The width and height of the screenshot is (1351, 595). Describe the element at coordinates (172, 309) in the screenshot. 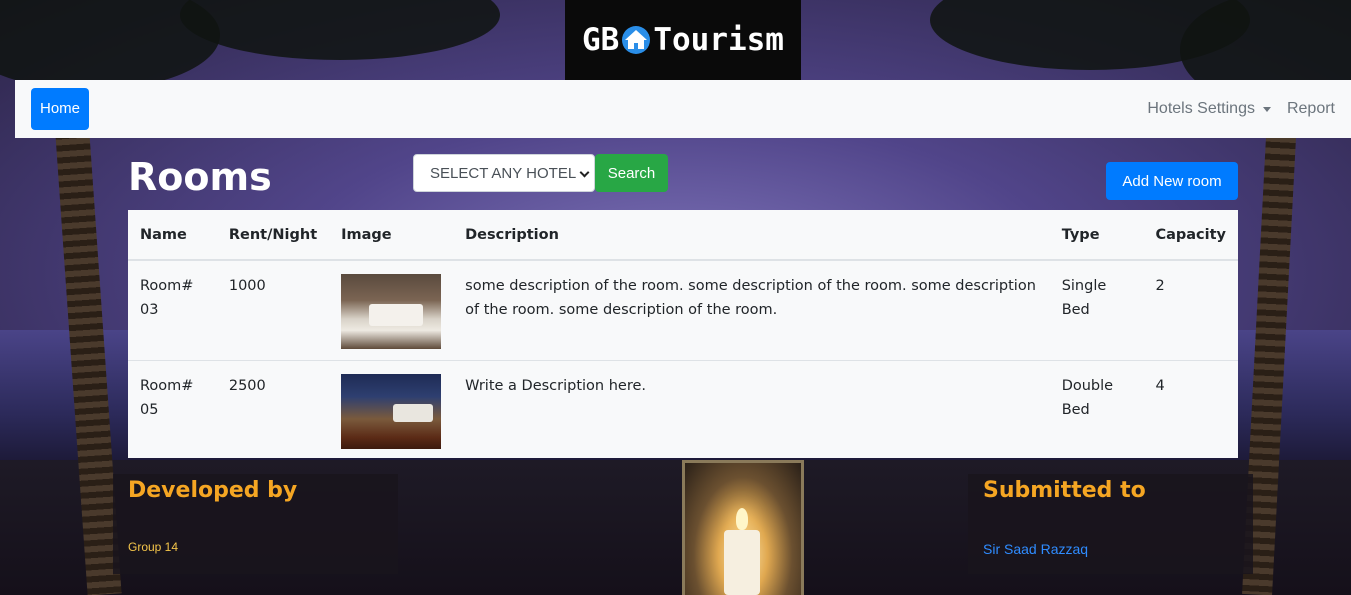

I see `cell-name: Room# 03` at that location.